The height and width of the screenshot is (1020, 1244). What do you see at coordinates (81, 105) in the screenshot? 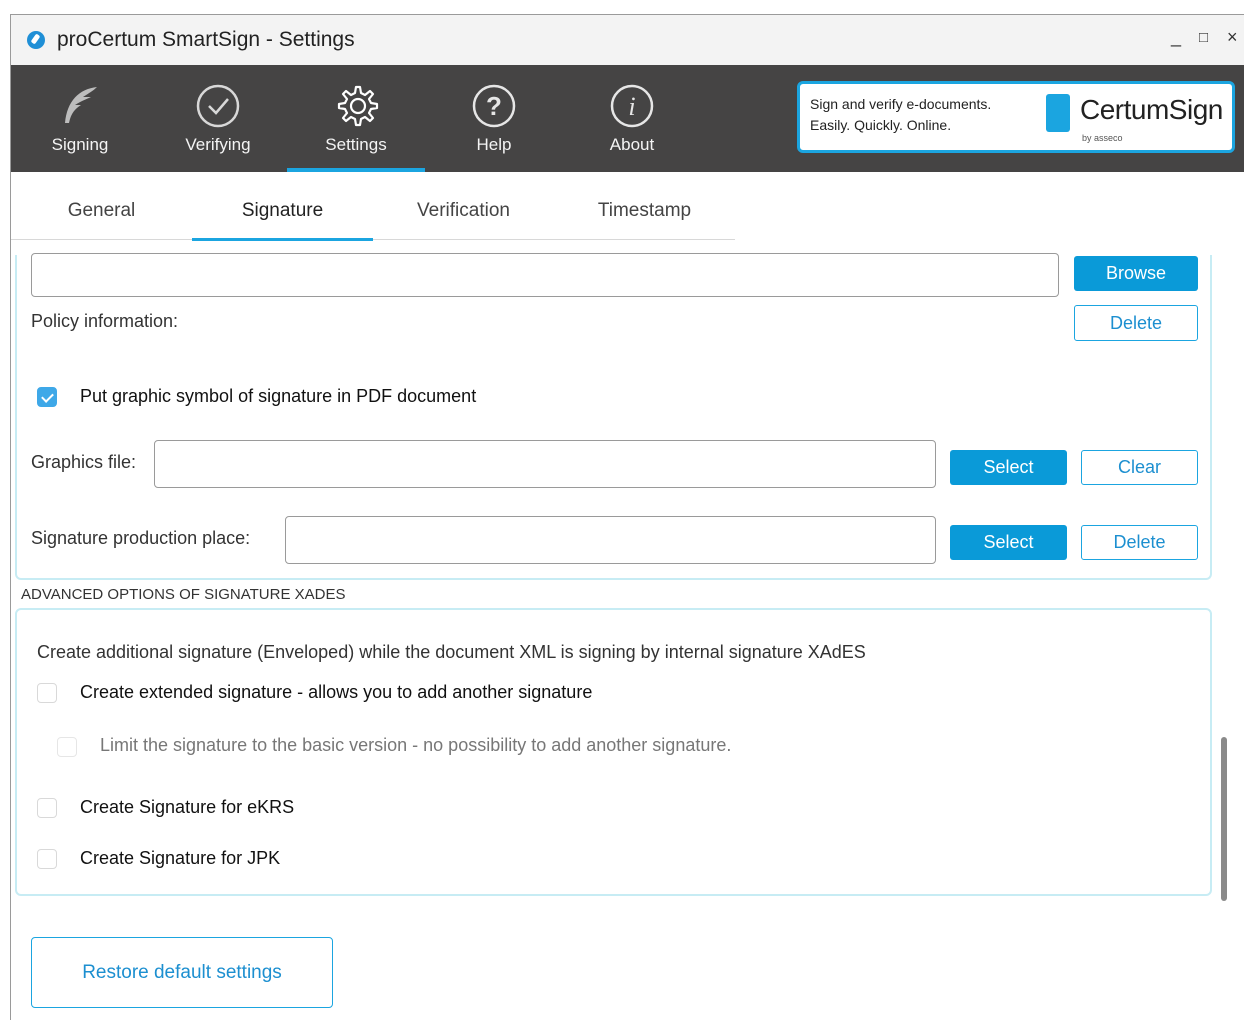
I see `feather-icon` at bounding box center [81, 105].